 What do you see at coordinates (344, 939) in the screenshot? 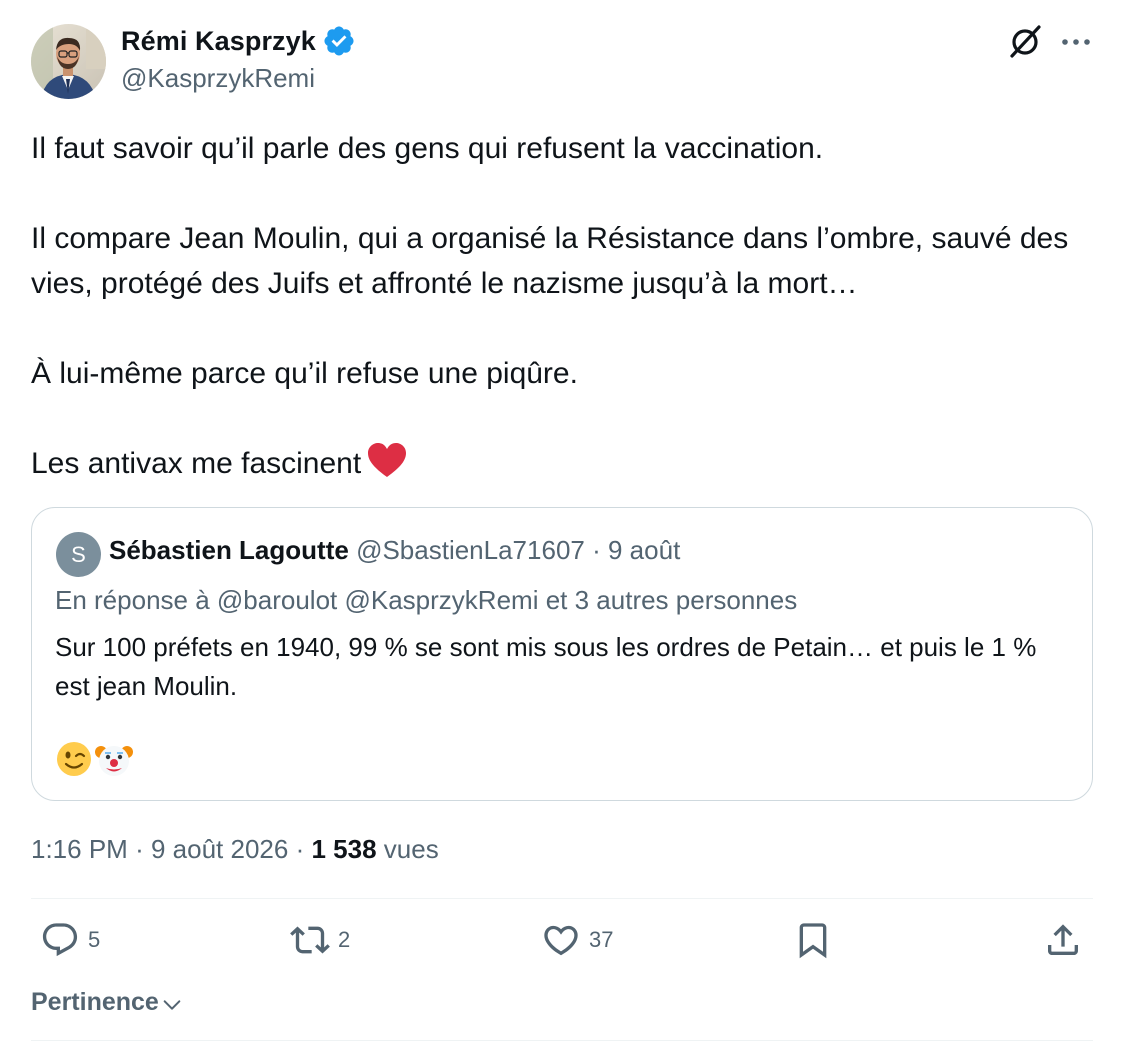
I see `repost-count: 2` at bounding box center [344, 939].